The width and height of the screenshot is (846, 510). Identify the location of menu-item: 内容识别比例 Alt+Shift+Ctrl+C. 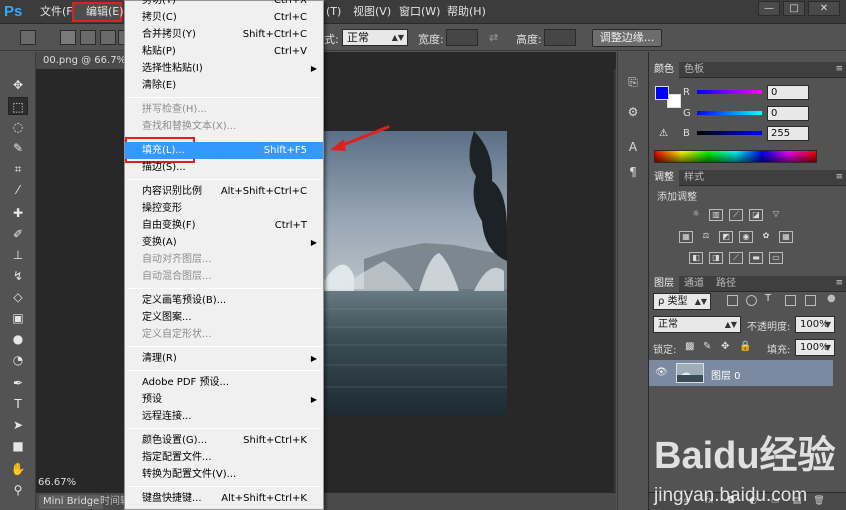
(224, 191).